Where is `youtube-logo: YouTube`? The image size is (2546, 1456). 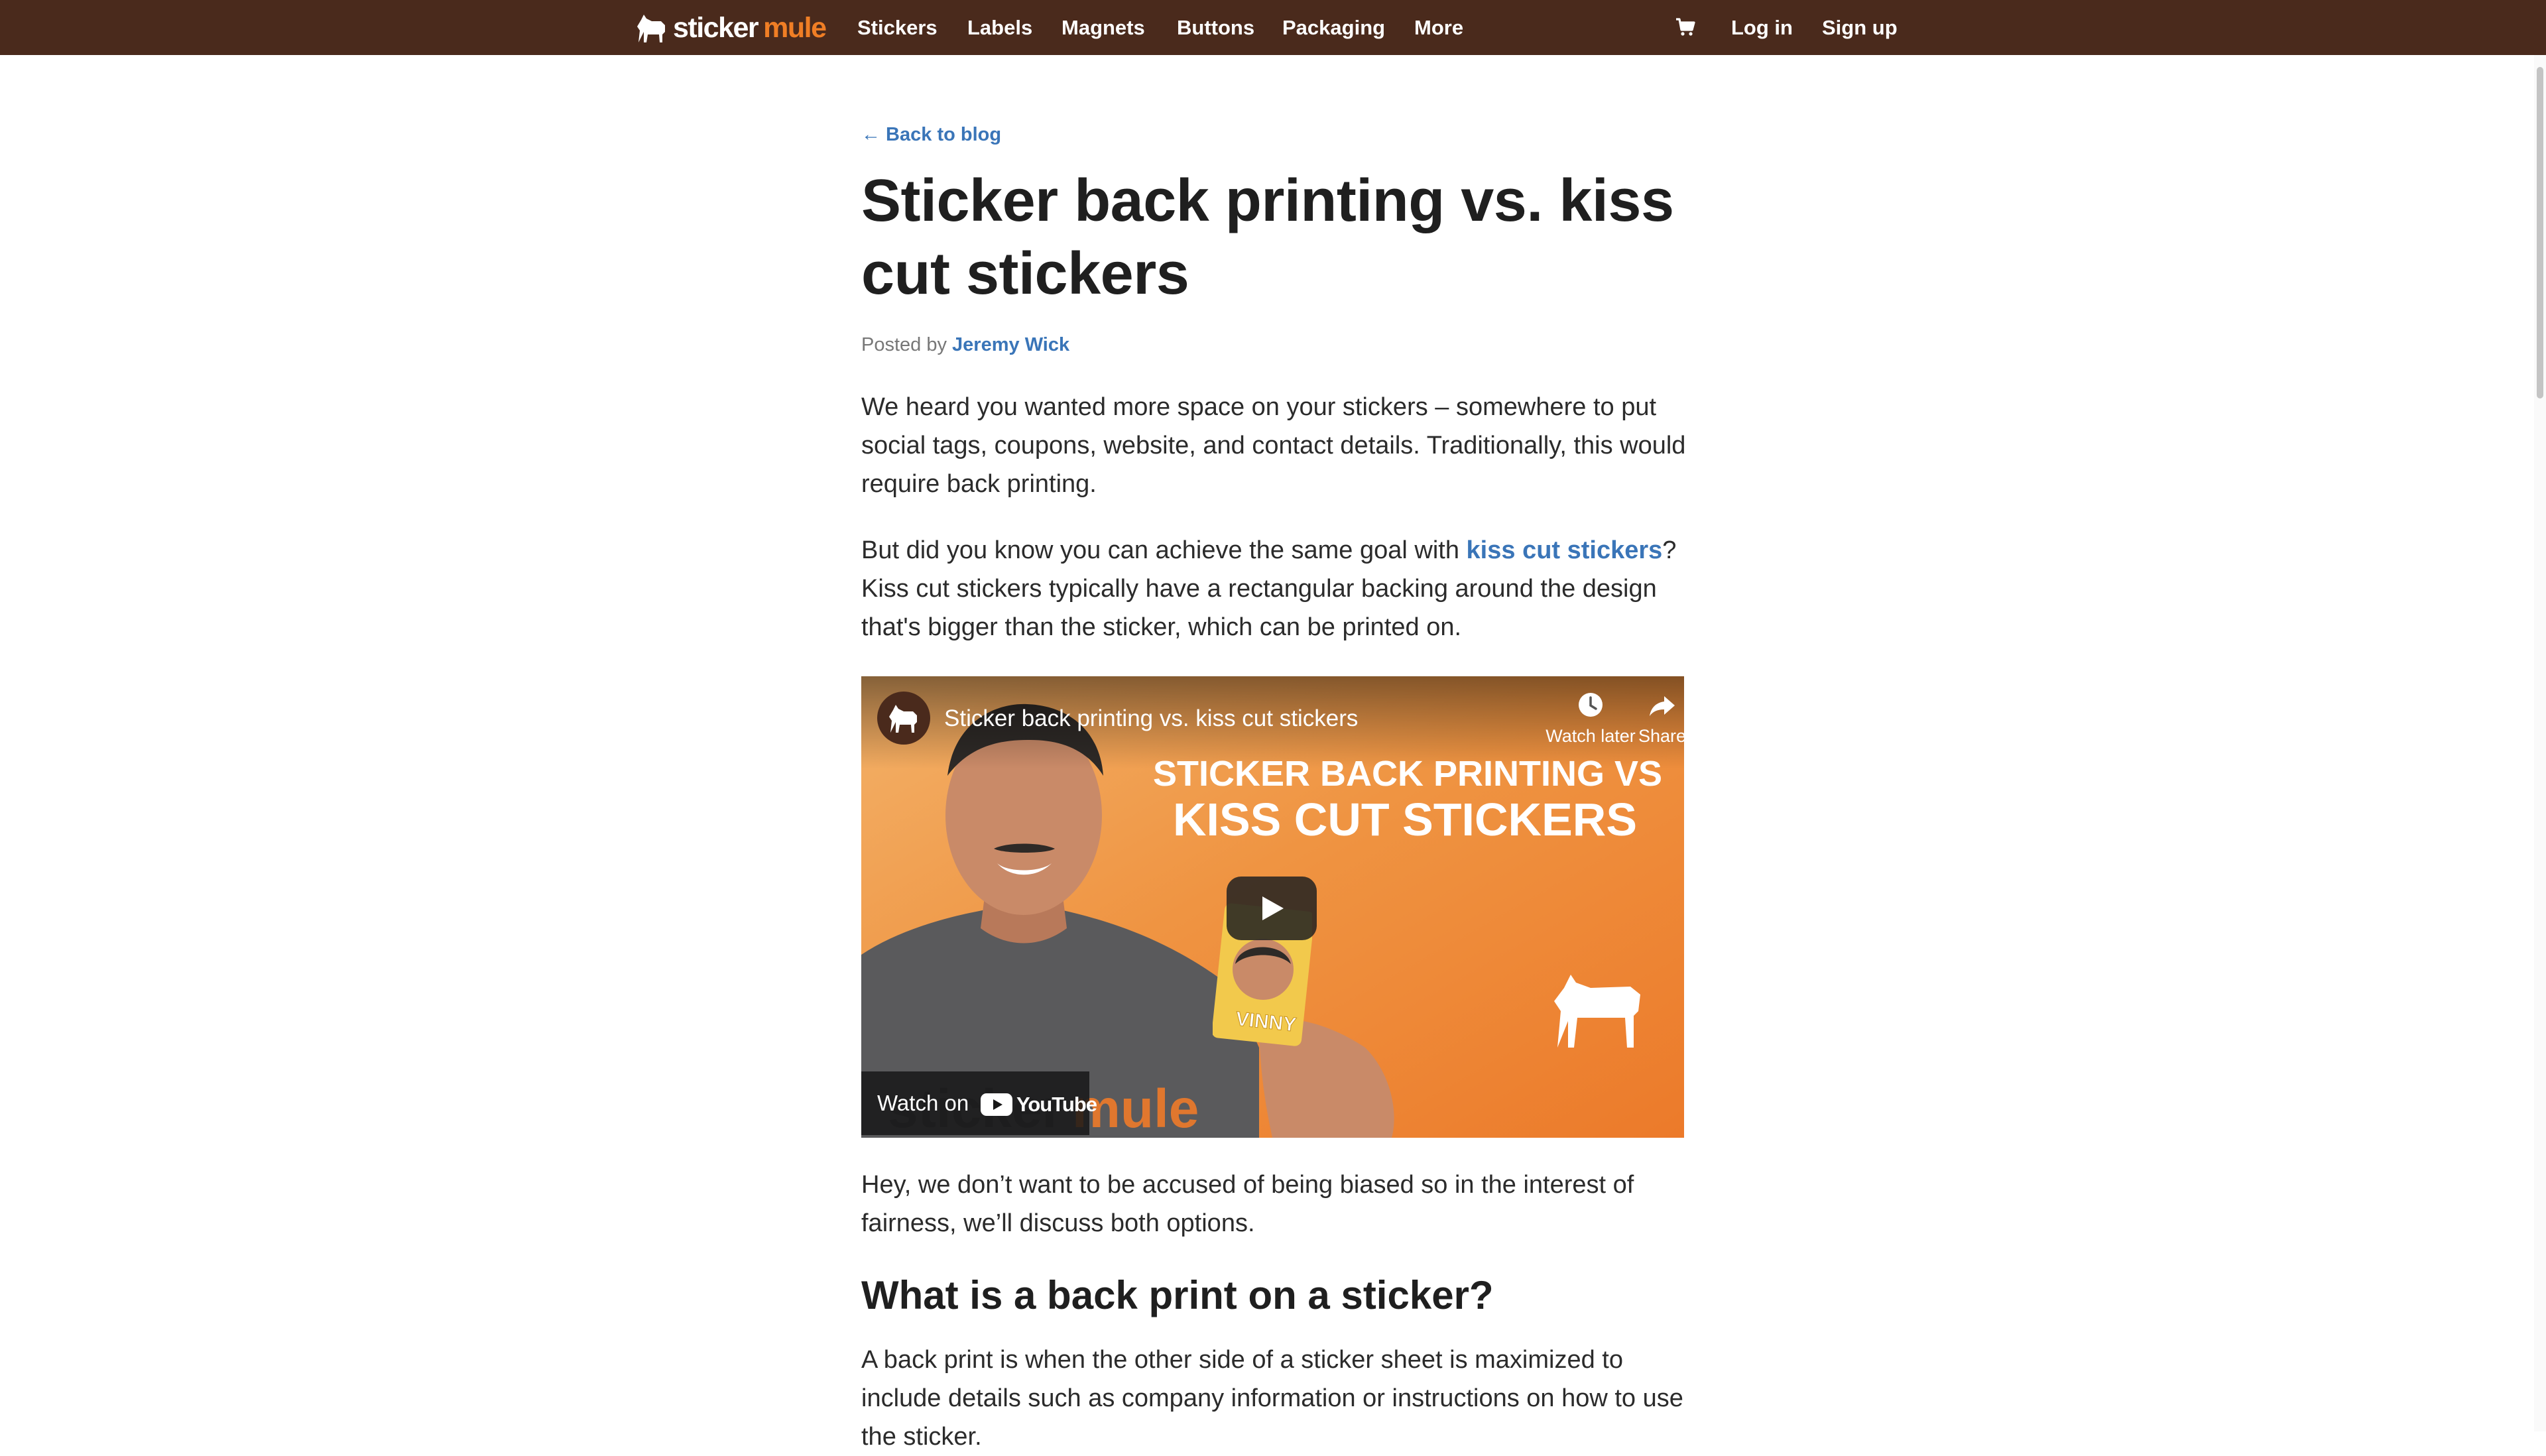 youtube-logo: YouTube is located at coordinates (1039, 1104).